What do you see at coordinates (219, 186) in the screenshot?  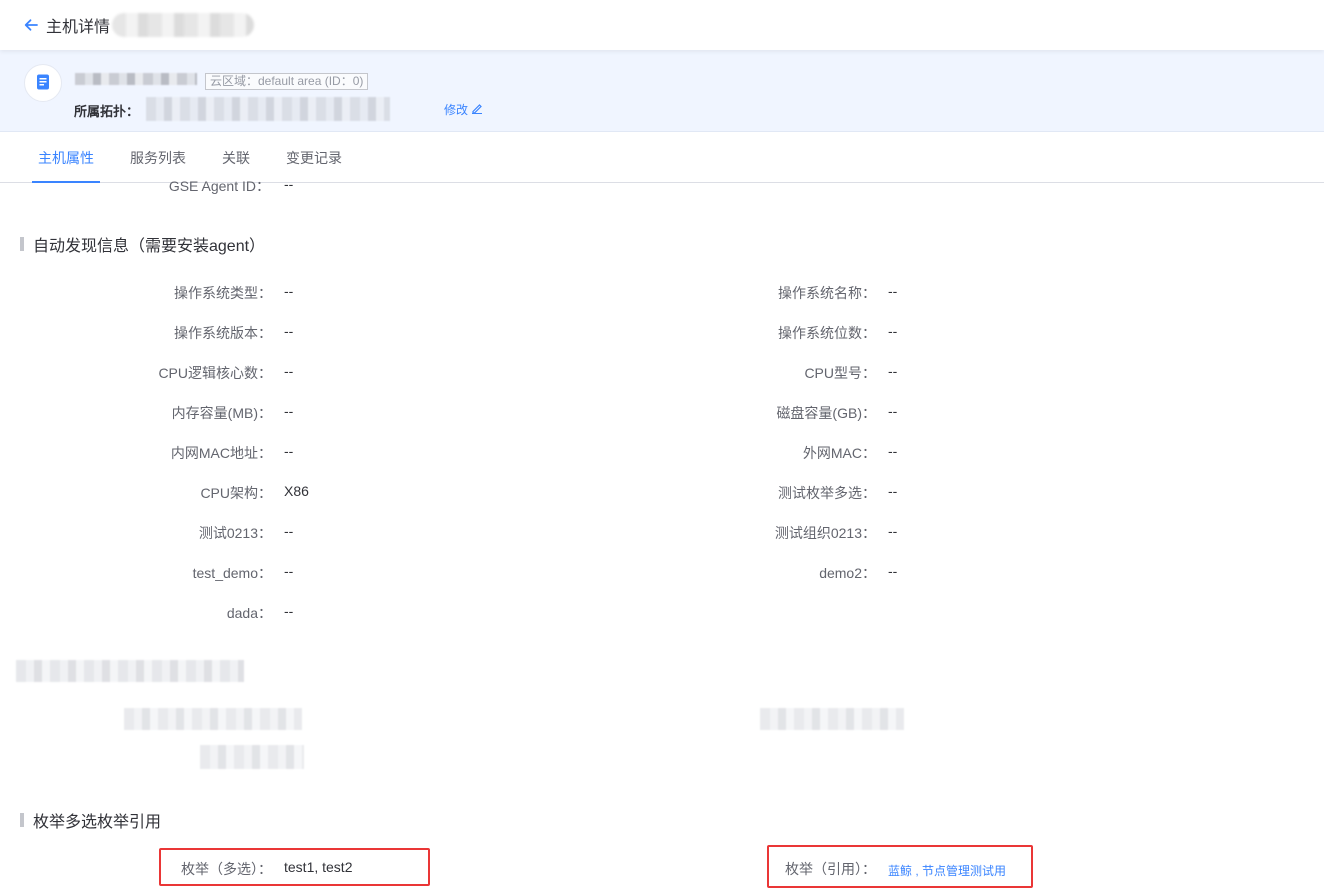 I see `field-label: GSE Agent ID：` at bounding box center [219, 186].